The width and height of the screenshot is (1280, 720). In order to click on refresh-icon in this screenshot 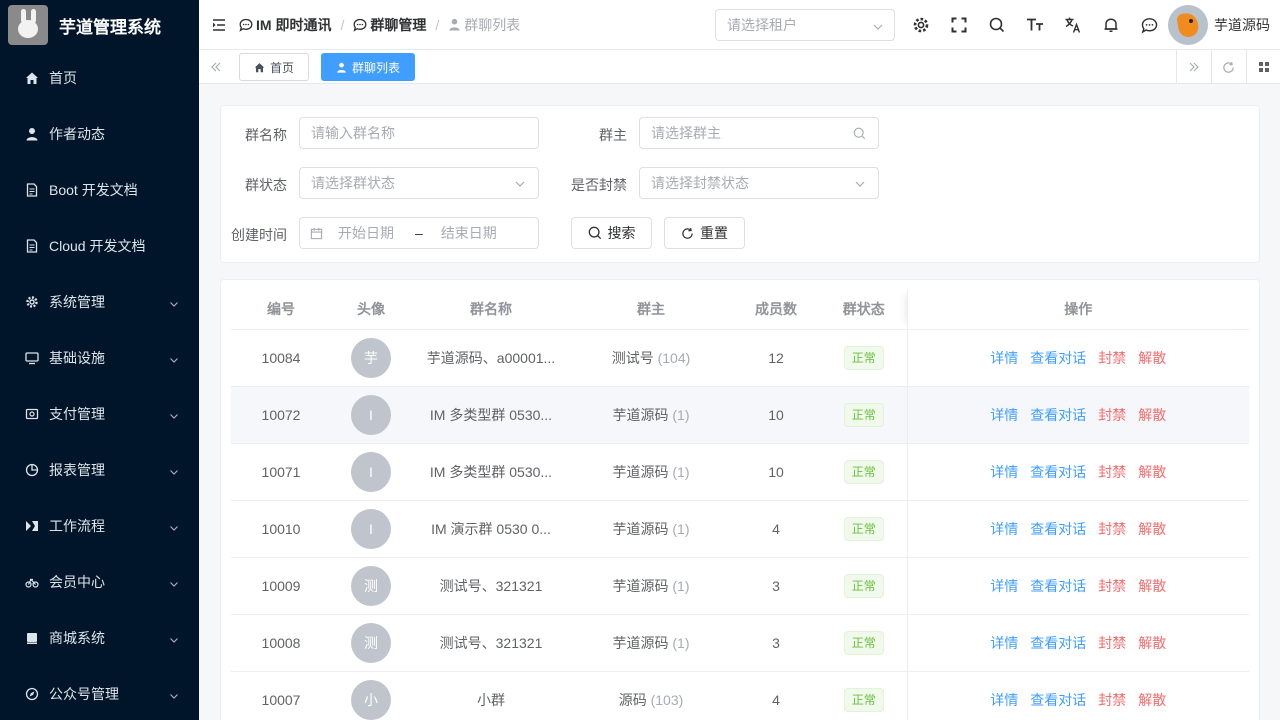, I will do `click(1228, 67)`.